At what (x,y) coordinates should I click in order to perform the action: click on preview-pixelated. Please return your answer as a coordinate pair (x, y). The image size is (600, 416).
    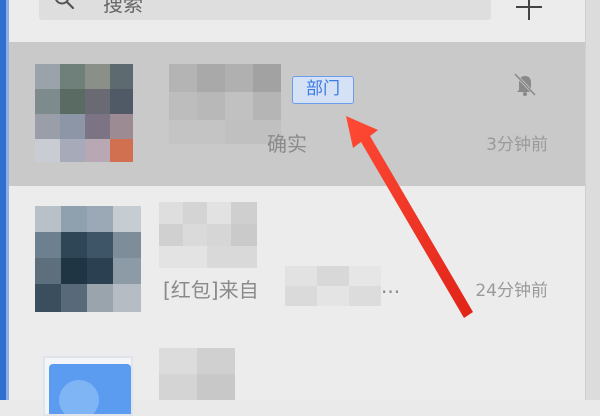
    Looking at the image, I should click on (333, 286).